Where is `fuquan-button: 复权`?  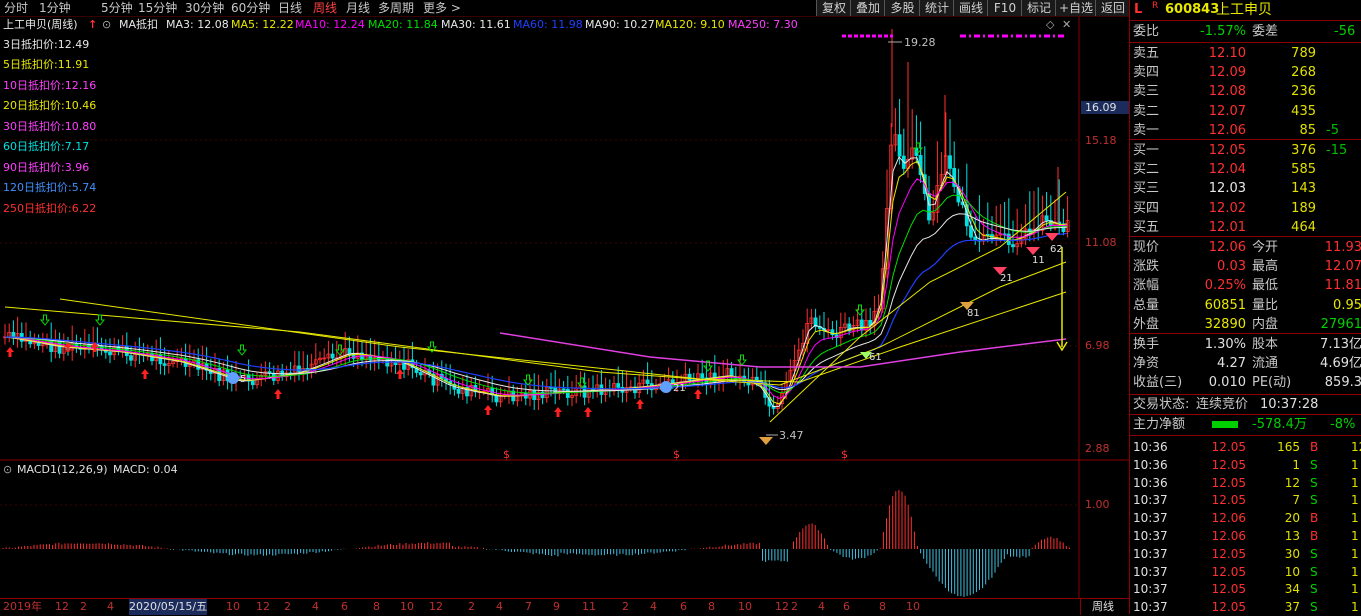
fuquan-button: 复权 is located at coordinates (833, 8).